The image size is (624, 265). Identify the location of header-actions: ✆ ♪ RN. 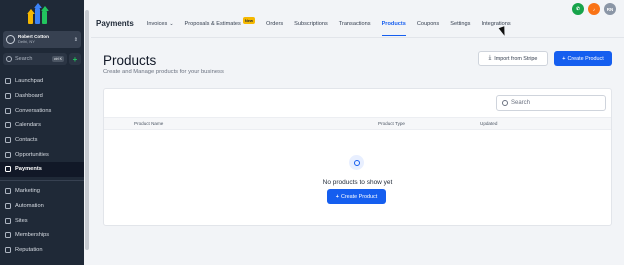
(594, 9).